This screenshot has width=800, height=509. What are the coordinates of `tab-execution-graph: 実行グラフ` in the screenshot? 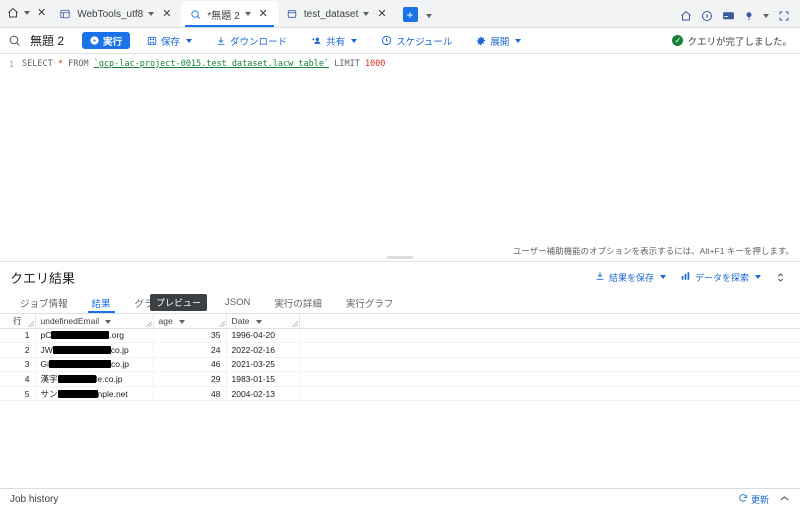 It's located at (370, 302).